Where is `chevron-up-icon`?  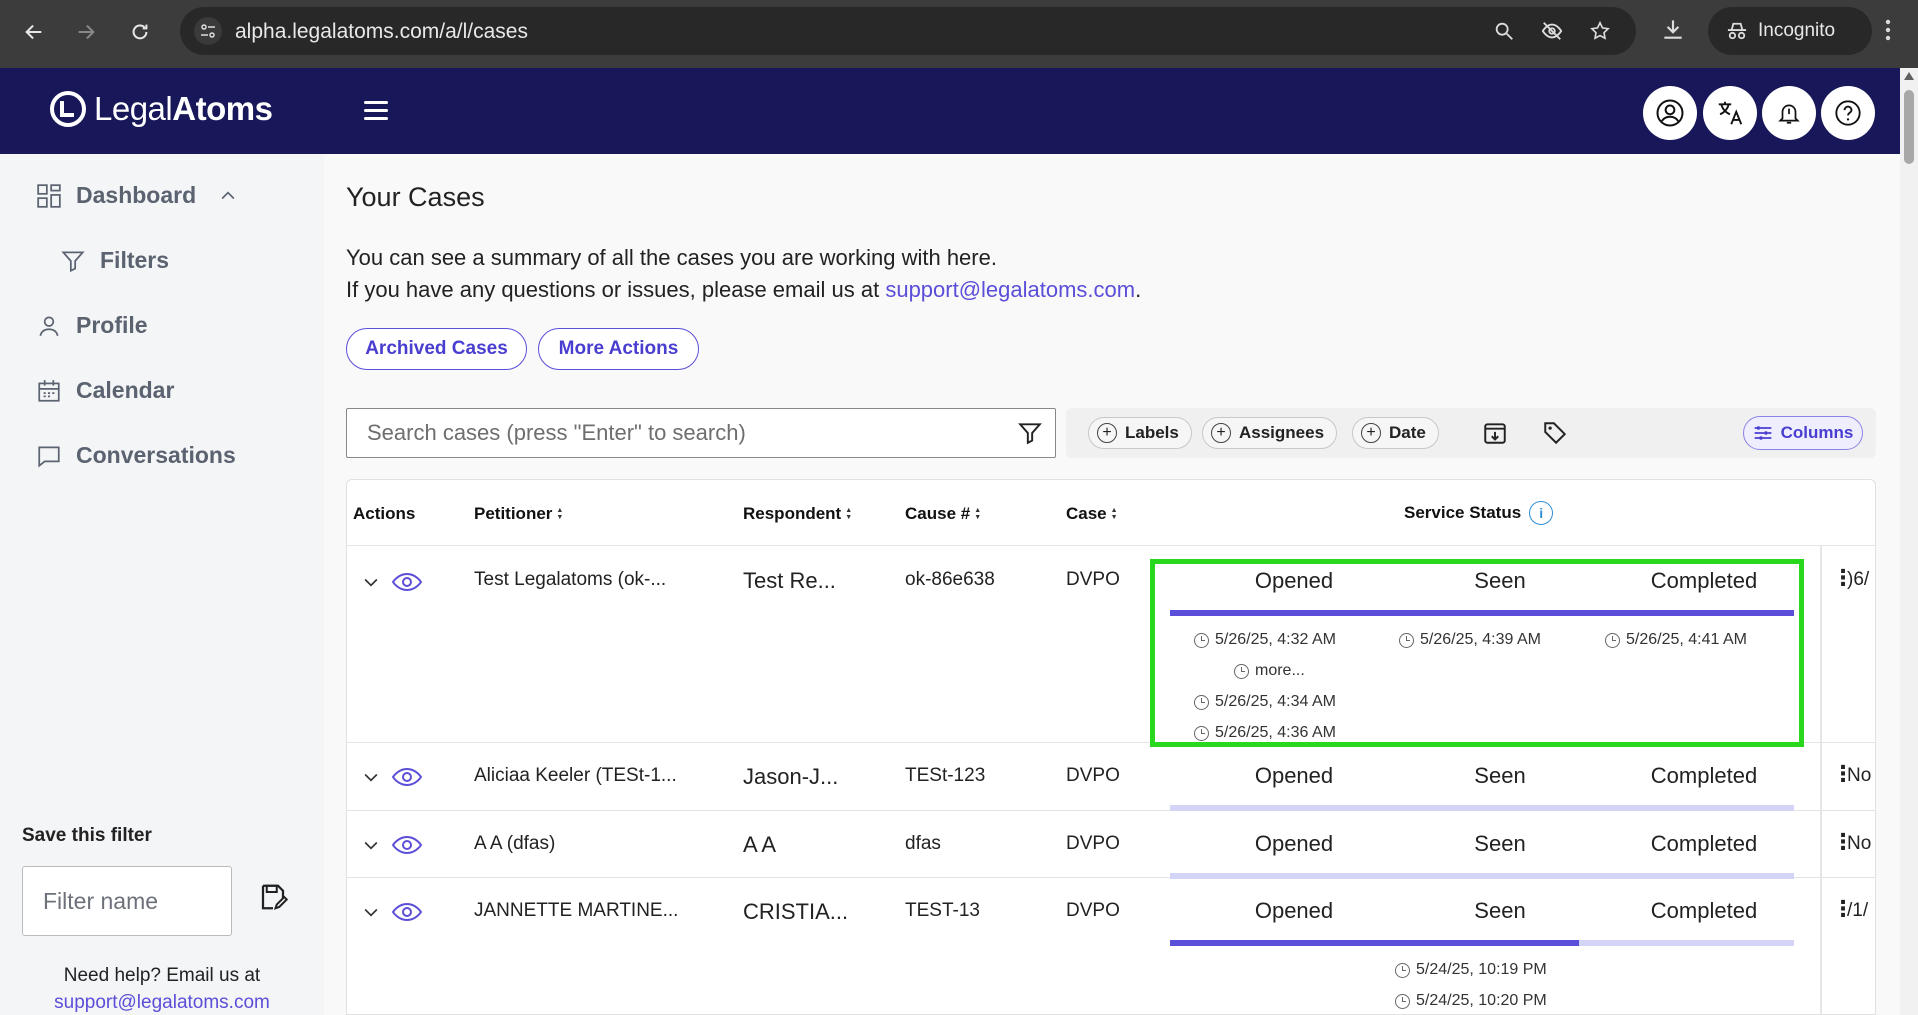 chevron-up-icon is located at coordinates (228, 194).